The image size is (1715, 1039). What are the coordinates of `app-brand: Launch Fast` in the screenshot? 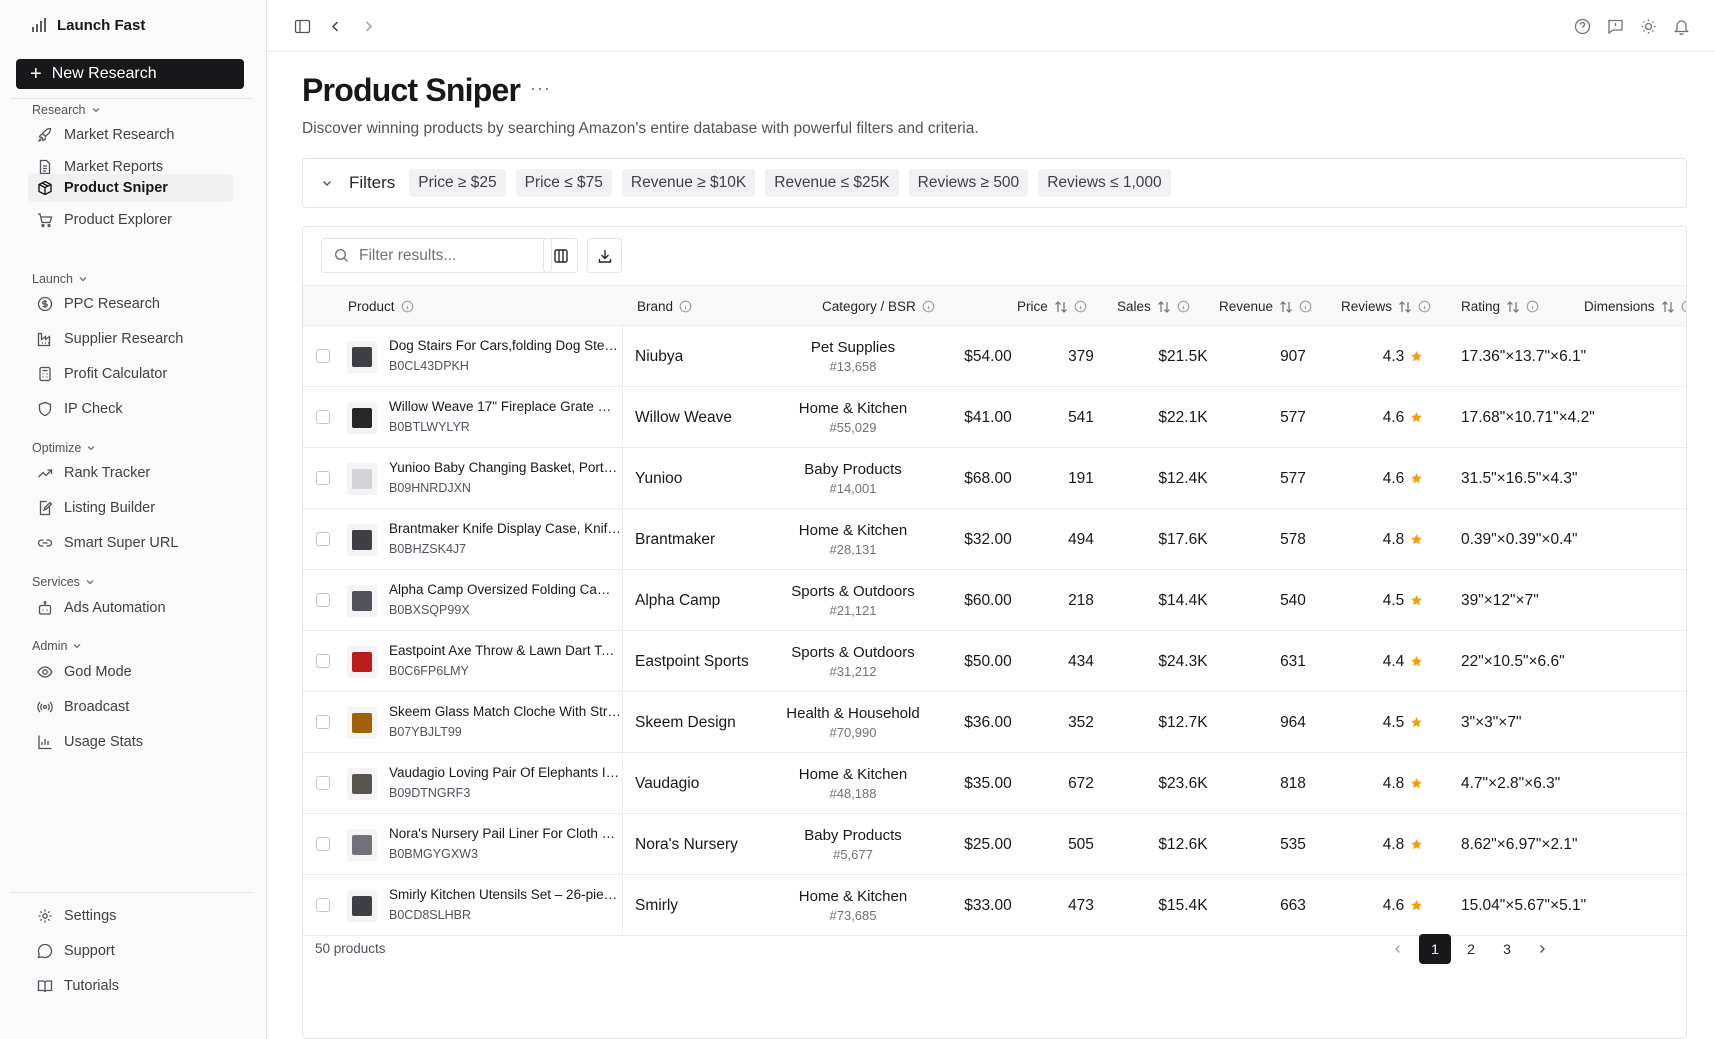 It's located at (87, 25).